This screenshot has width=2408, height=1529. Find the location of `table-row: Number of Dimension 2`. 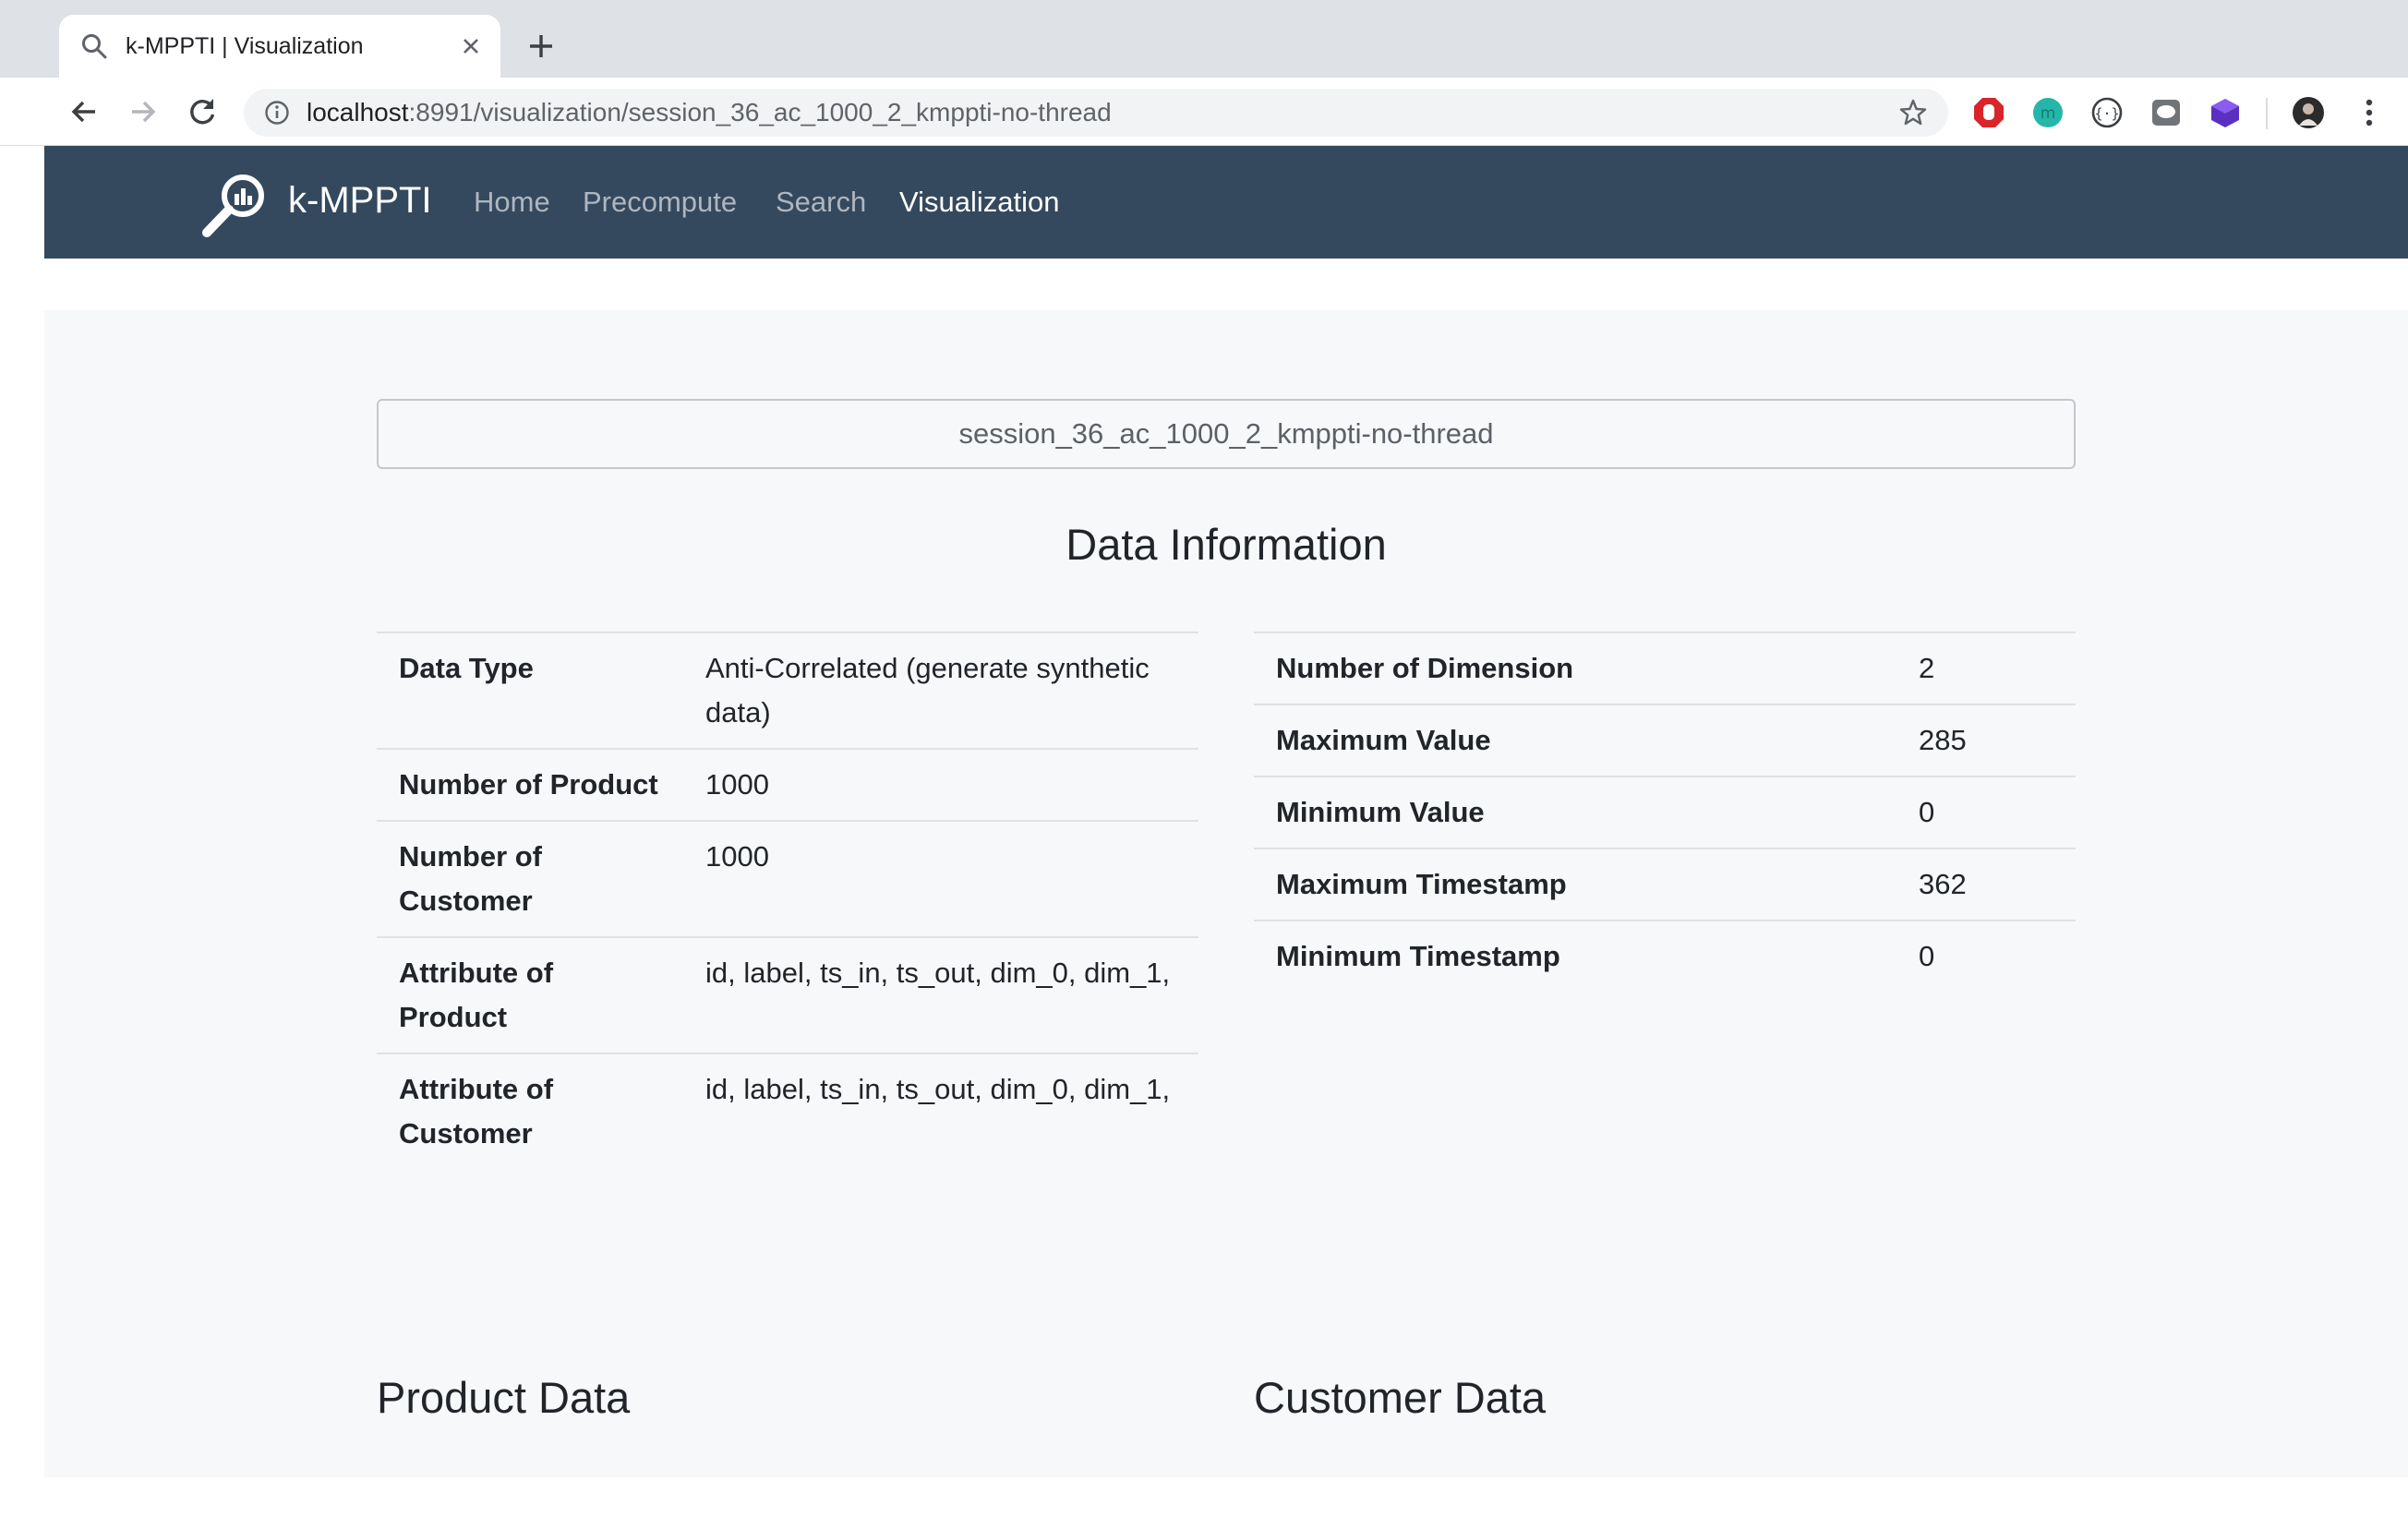

table-row: Number of Dimension 2 is located at coordinates (1665, 668).